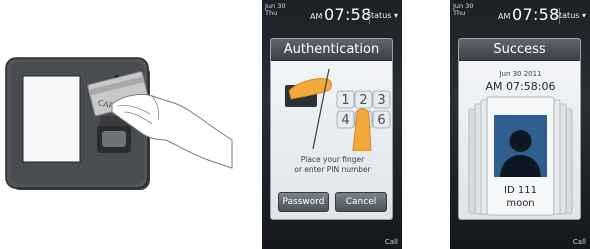  What do you see at coordinates (114, 139) in the screenshot?
I see `fingerprint-sensor` at bounding box center [114, 139].